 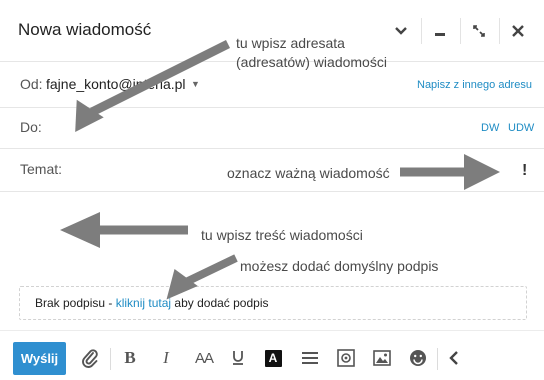 I want to click on bold-icon: B, so click(x=130, y=358).